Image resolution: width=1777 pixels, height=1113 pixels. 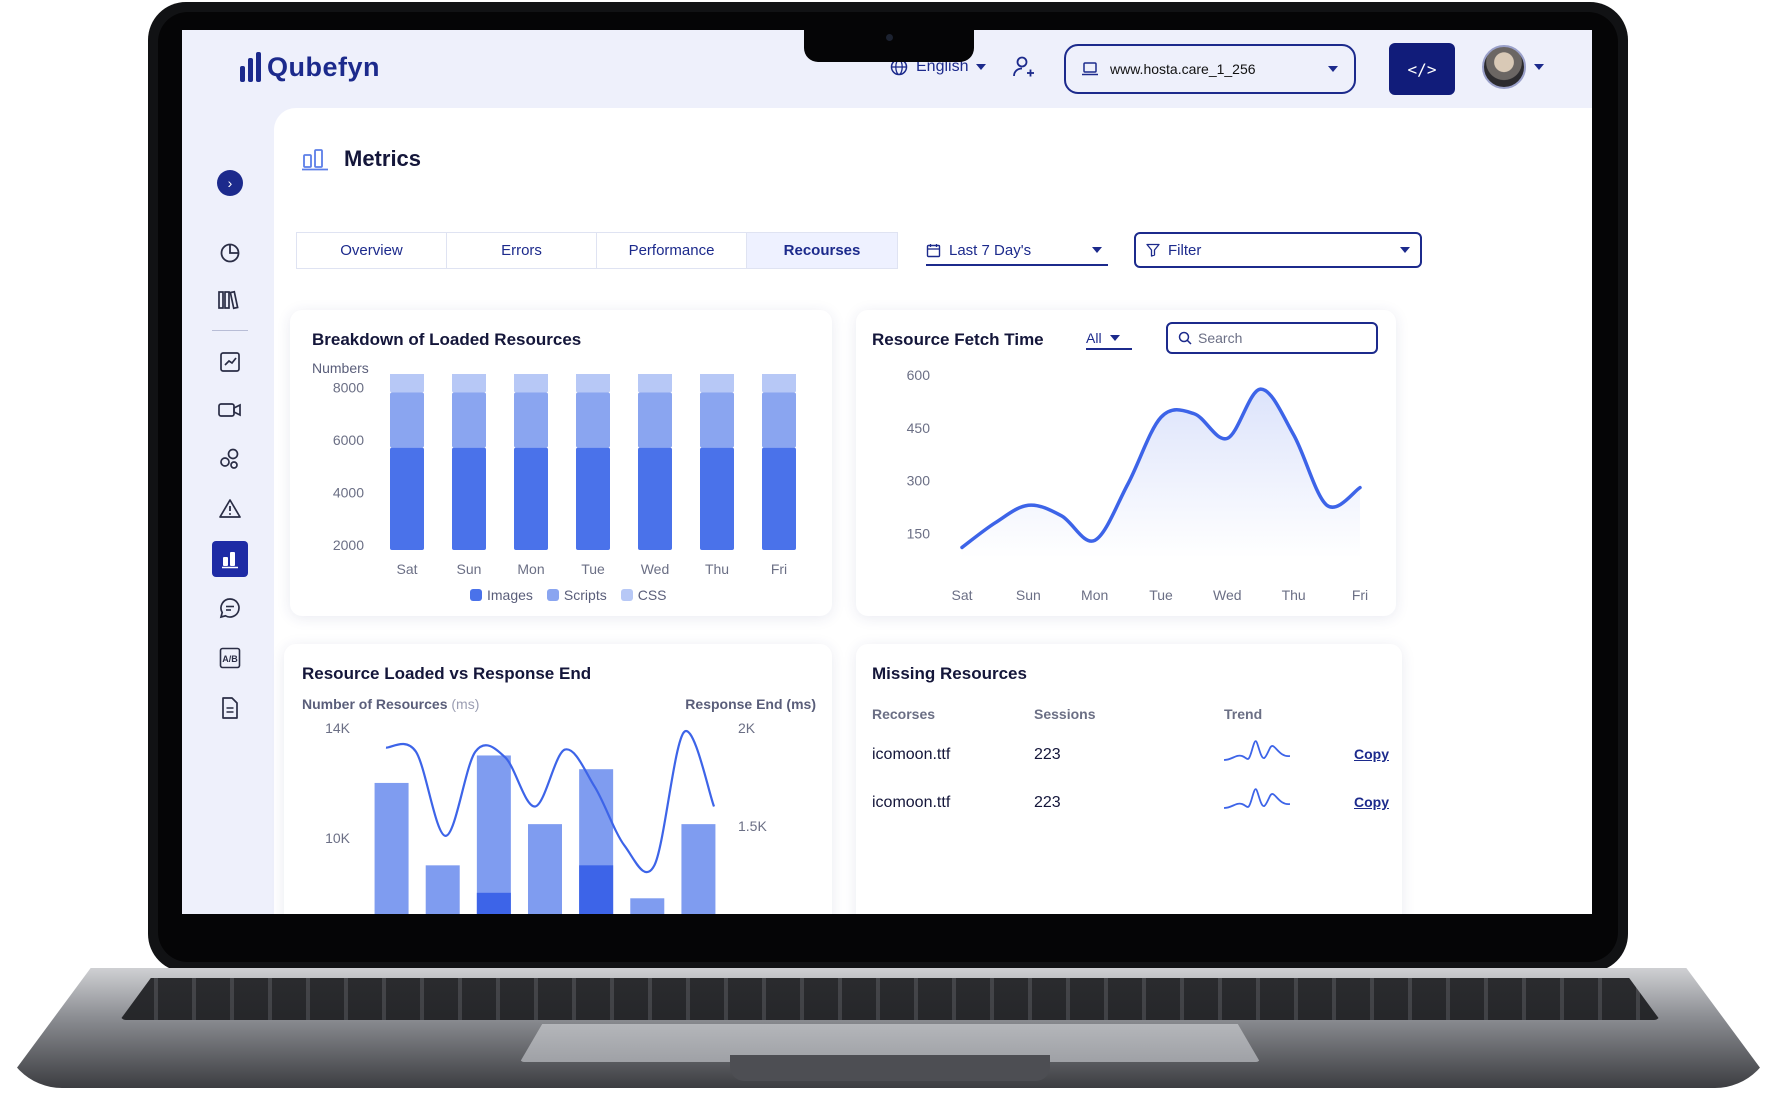 What do you see at coordinates (230, 658) in the screenshot?
I see `sidebar-item-ab-testing: A/B` at bounding box center [230, 658].